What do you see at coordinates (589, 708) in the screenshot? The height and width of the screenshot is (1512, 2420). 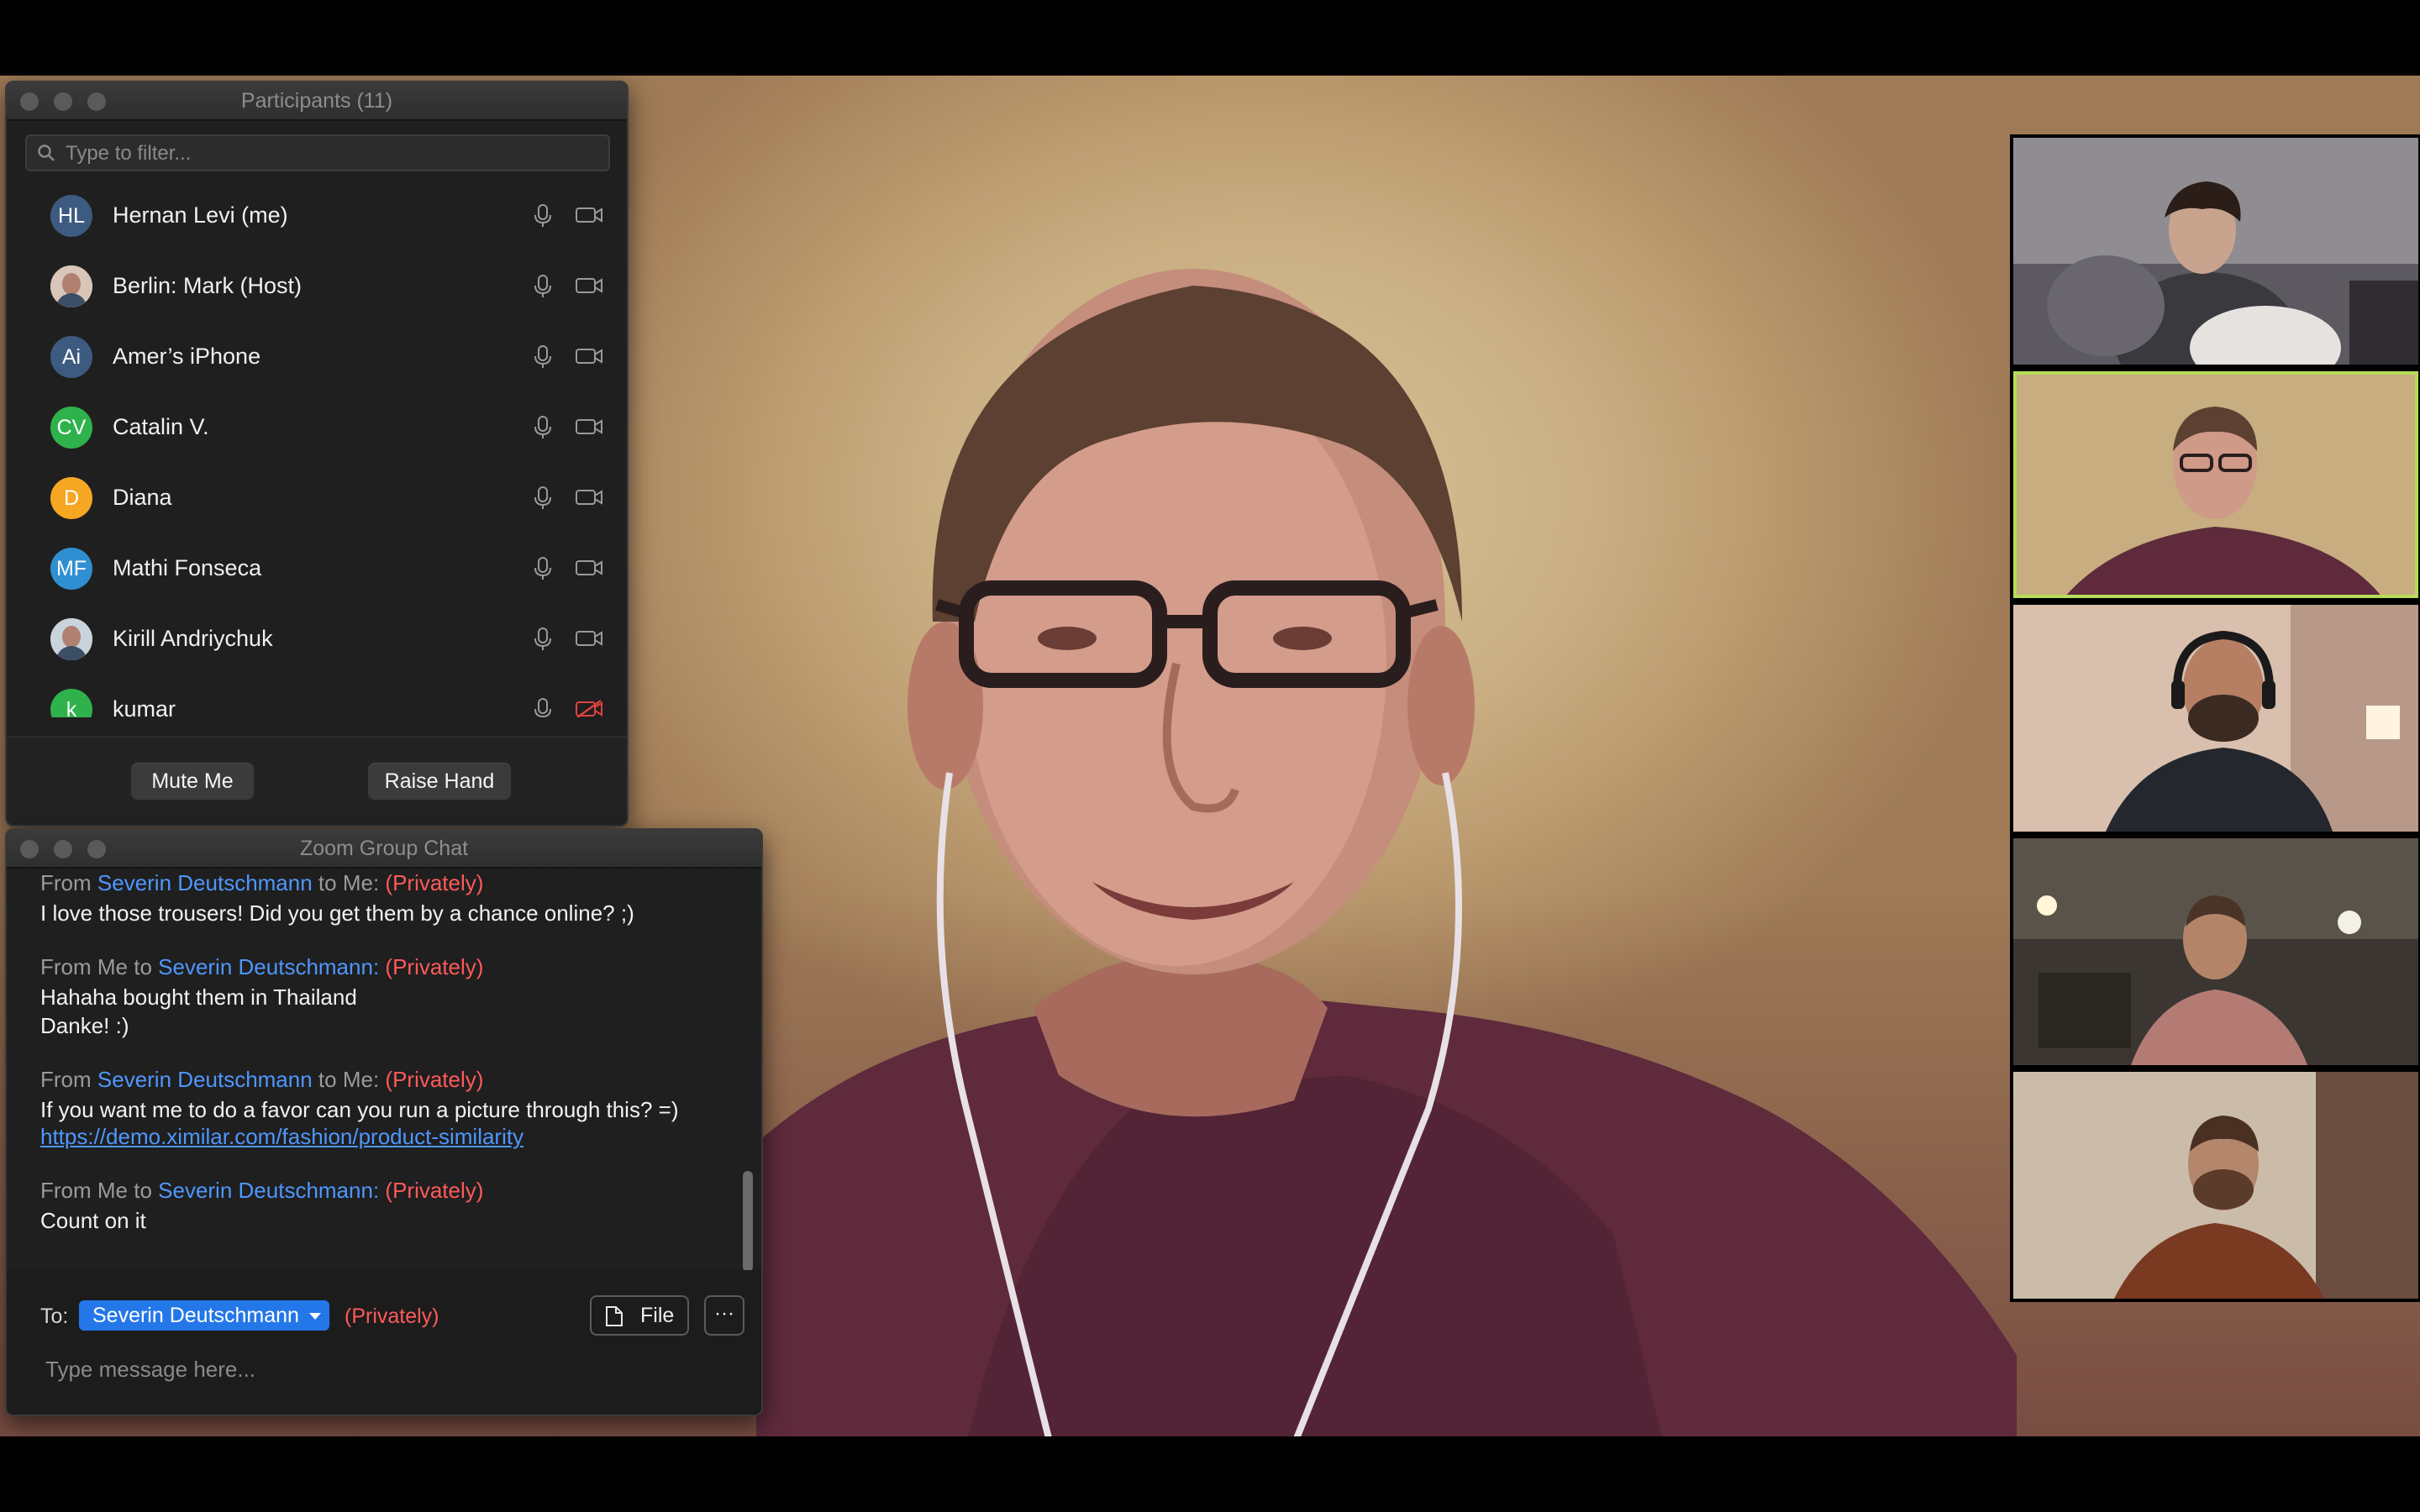 I see `video-camera-off-icon` at bounding box center [589, 708].